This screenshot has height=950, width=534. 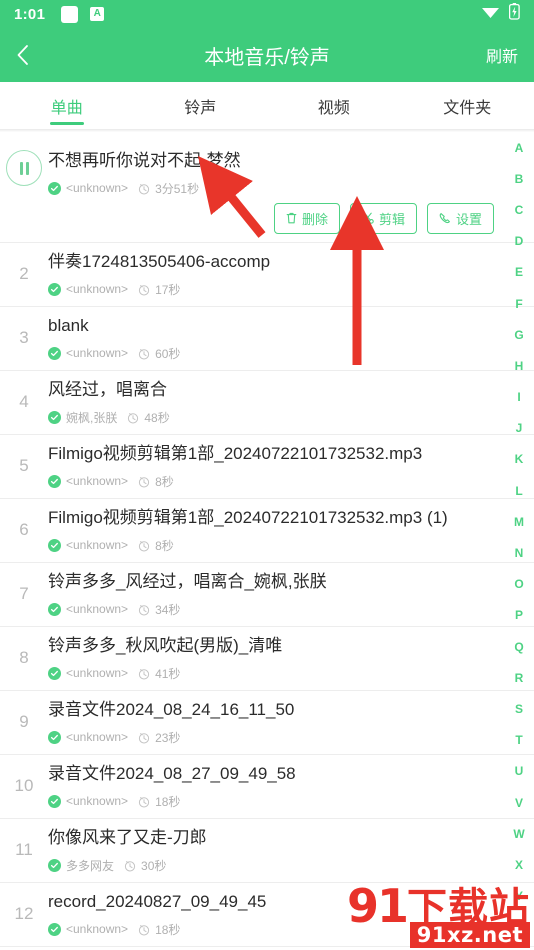 What do you see at coordinates (24, 722) in the screenshot?
I see `track-number: 9` at bounding box center [24, 722].